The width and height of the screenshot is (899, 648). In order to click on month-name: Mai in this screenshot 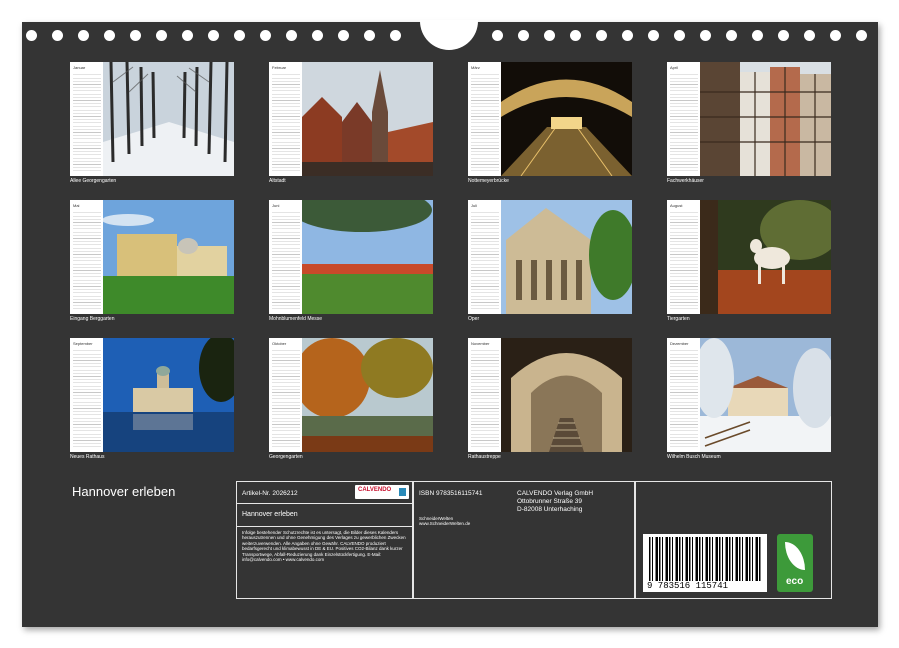, I will do `click(76, 205)`.